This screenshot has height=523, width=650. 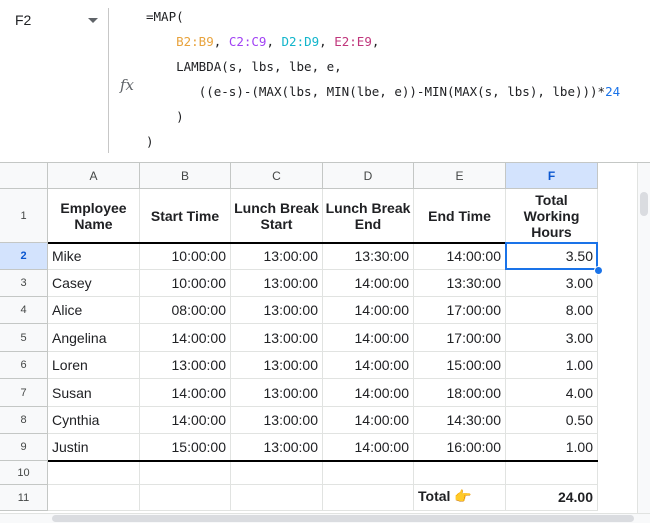 I want to click on cell-b2: 10:00:00, so click(x=185, y=256).